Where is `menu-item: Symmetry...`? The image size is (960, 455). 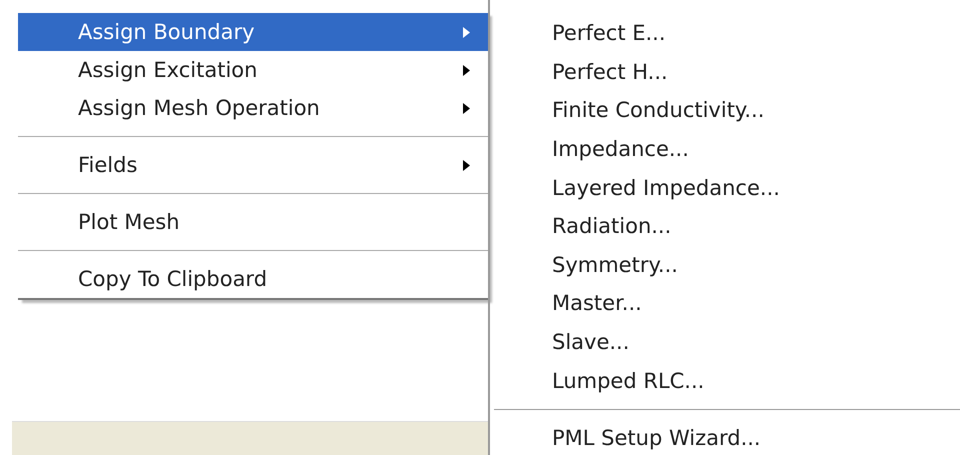 menu-item: Symmetry... is located at coordinates (725, 265).